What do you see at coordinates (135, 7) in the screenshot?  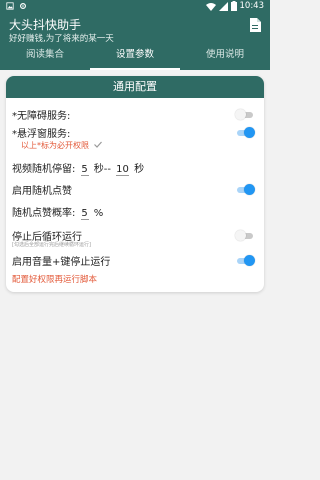 I see `status-bar: 10:43` at bounding box center [135, 7].